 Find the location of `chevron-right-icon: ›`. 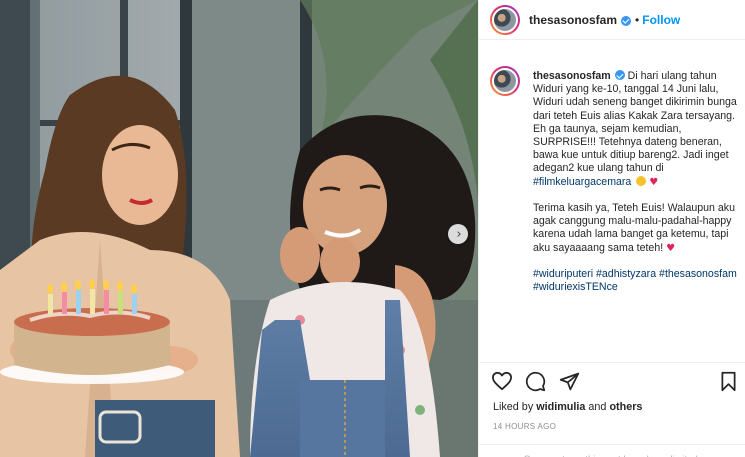

chevron-right-icon: › is located at coordinates (459, 234).